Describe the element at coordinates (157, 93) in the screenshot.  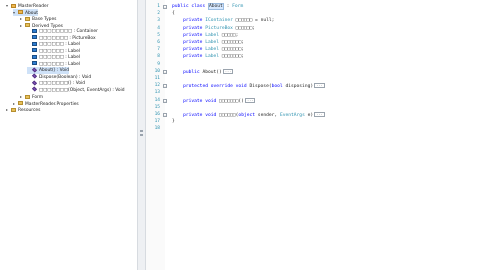
I see `line-number: 13` at that location.